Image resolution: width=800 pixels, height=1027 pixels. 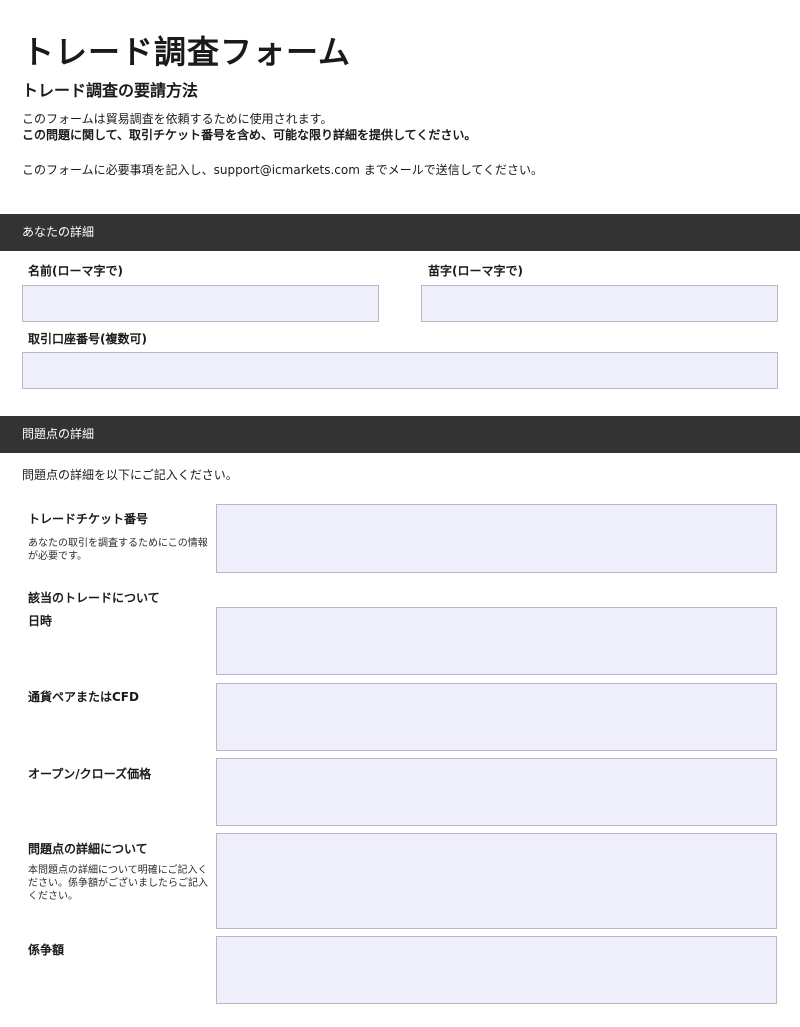 What do you see at coordinates (200, 303) in the screenshot?
I see `first-name-field` at bounding box center [200, 303].